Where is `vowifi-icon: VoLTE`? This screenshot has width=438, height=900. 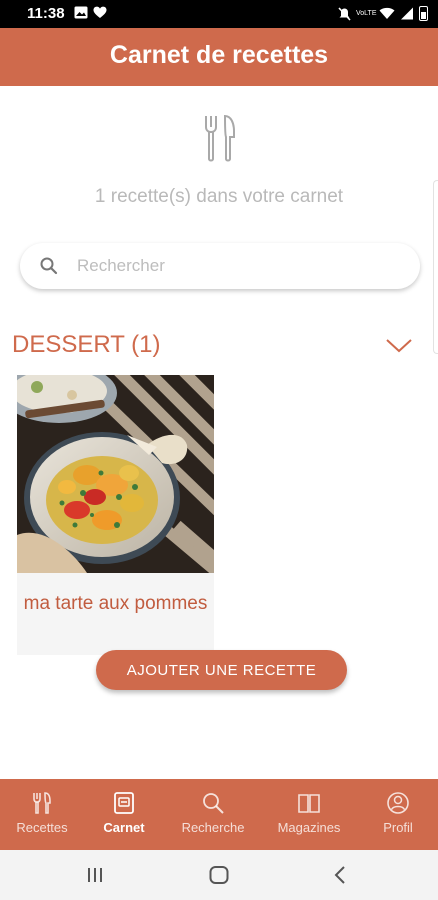
vowifi-icon: VoLTE is located at coordinates (366, 13).